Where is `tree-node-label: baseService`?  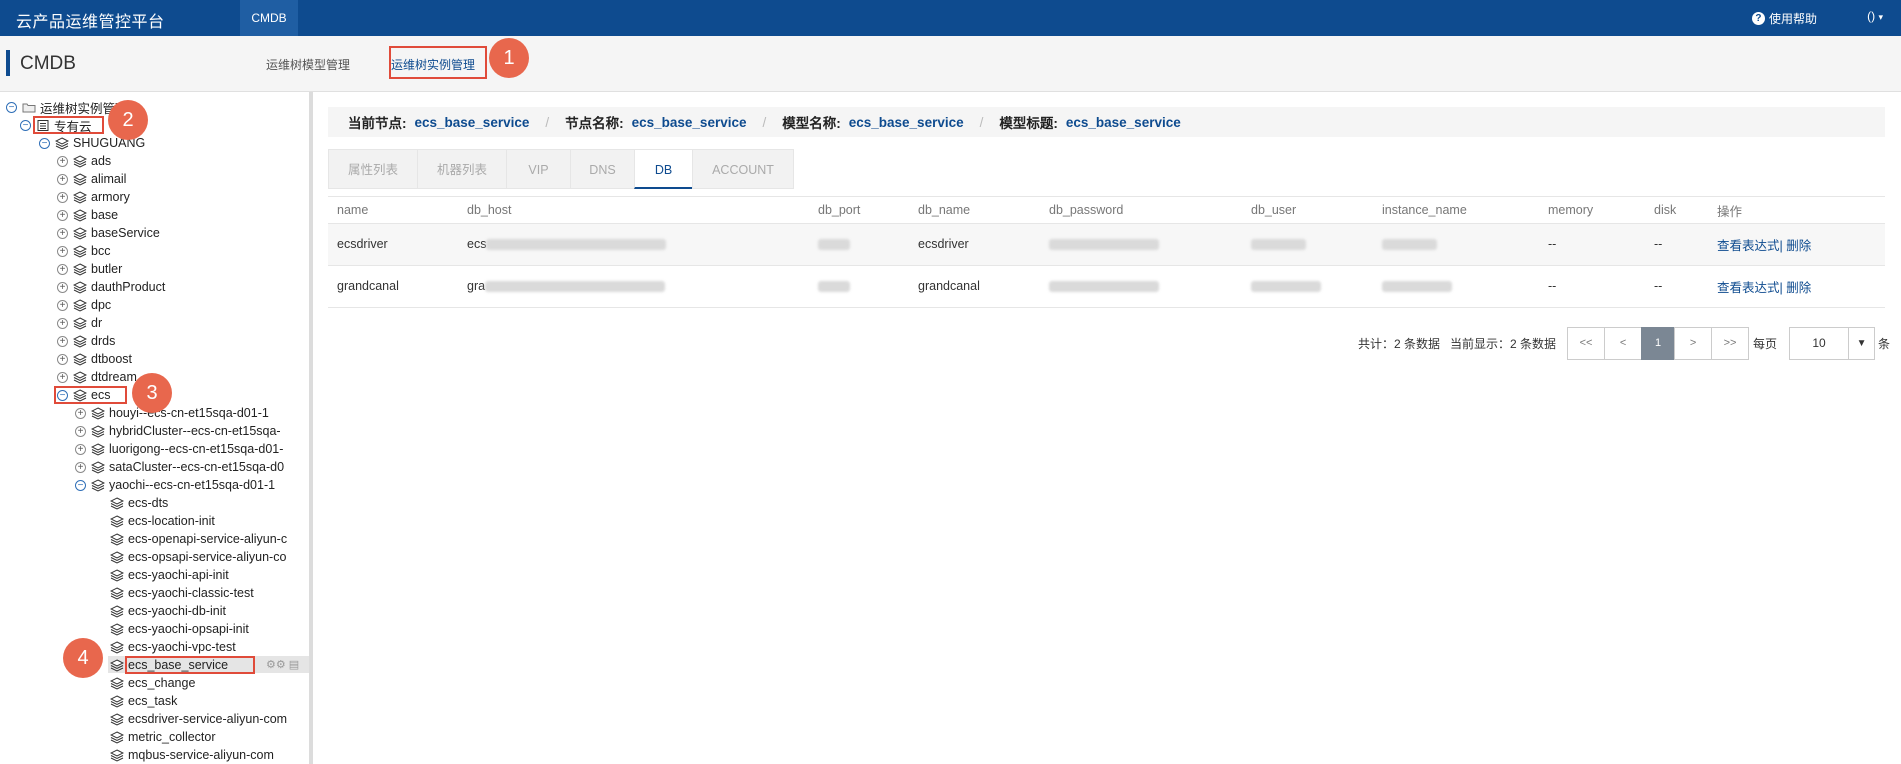 tree-node-label: baseService is located at coordinates (125, 233).